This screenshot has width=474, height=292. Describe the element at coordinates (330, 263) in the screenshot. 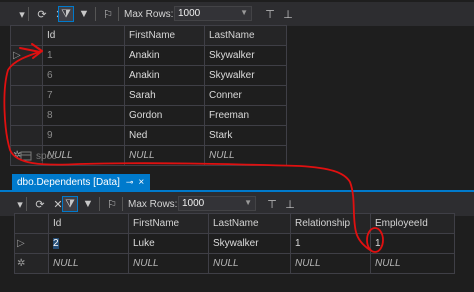

I see `cell-relationship: NULL` at that location.